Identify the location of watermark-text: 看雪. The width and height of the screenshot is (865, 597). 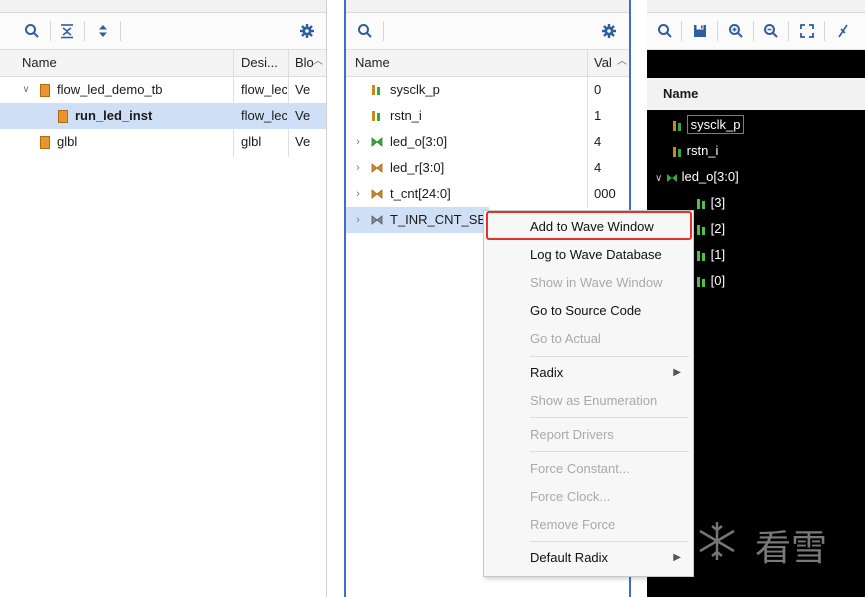
(791, 548).